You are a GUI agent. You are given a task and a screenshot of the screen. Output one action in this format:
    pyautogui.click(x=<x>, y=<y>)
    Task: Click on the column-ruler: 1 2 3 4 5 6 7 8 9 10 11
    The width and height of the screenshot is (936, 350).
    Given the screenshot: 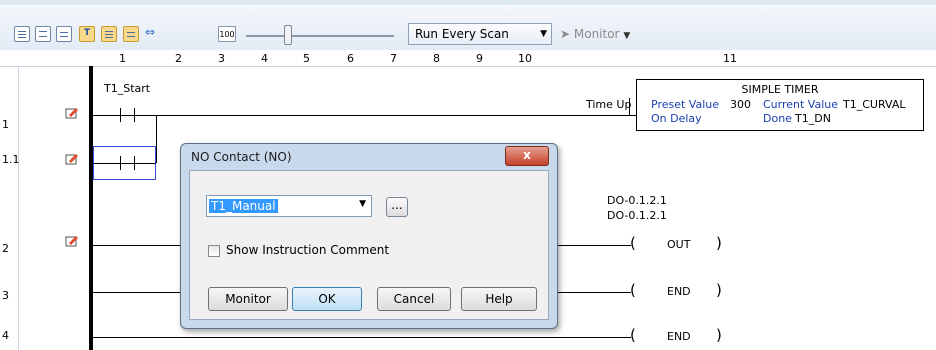 What is the action you would take?
    pyautogui.click(x=468, y=58)
    